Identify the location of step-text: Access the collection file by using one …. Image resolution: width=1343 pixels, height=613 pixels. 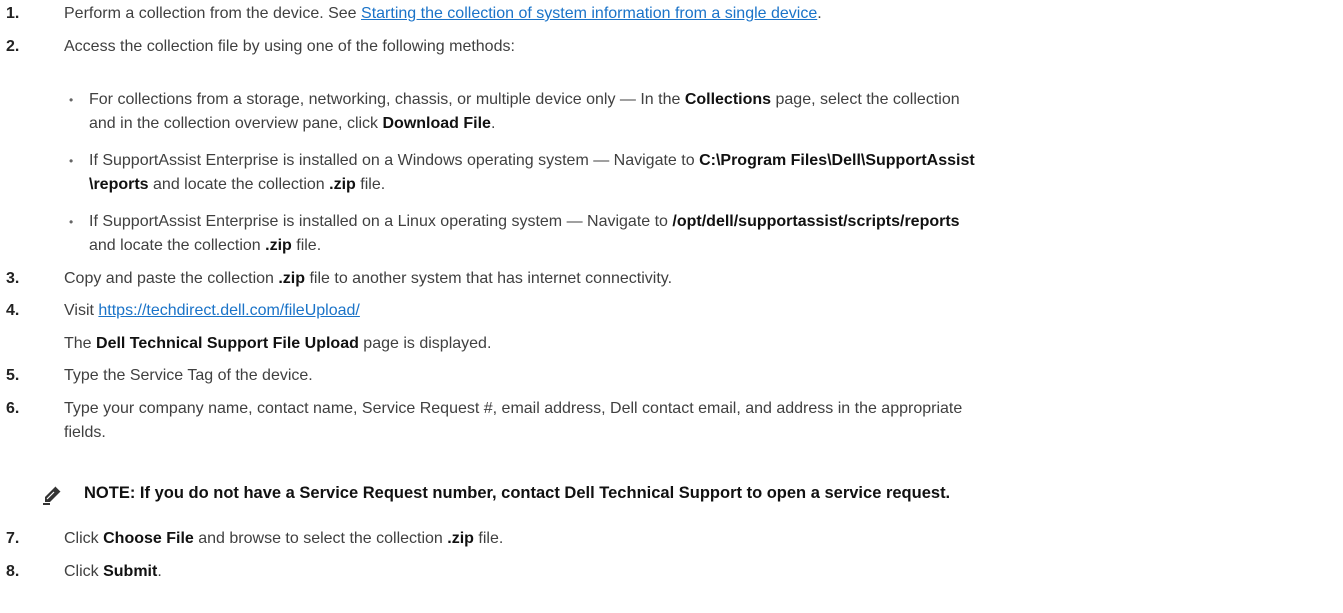
(289, 46).